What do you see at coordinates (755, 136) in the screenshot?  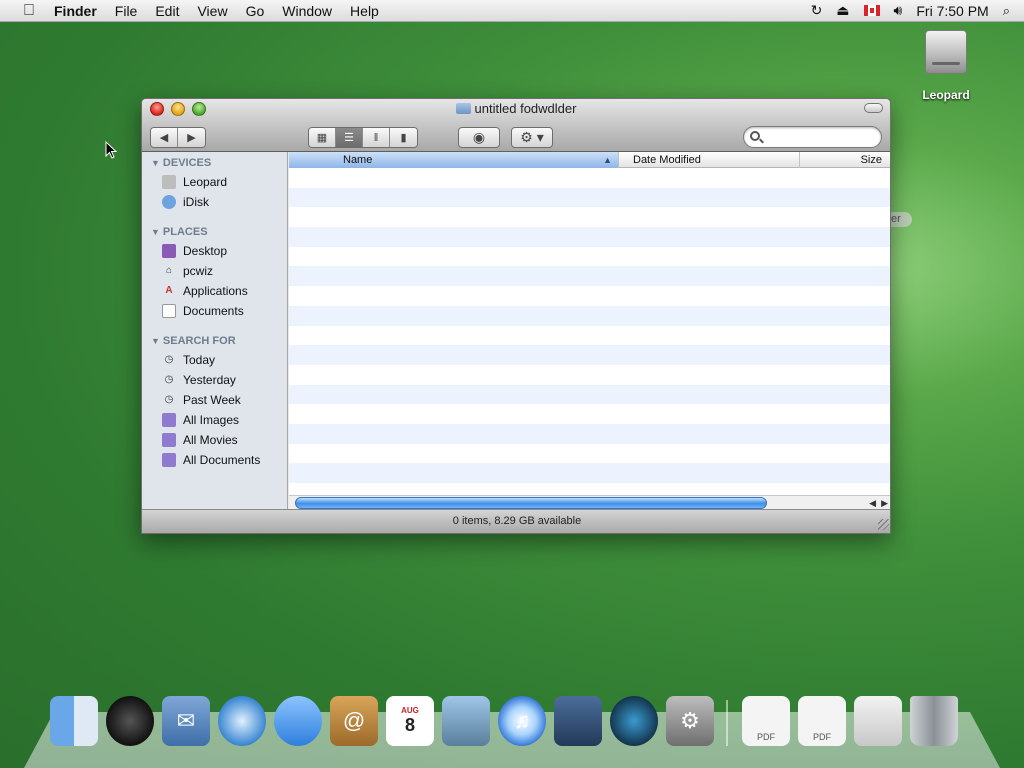 I see `search-icon` at bounding box center [755, 136].